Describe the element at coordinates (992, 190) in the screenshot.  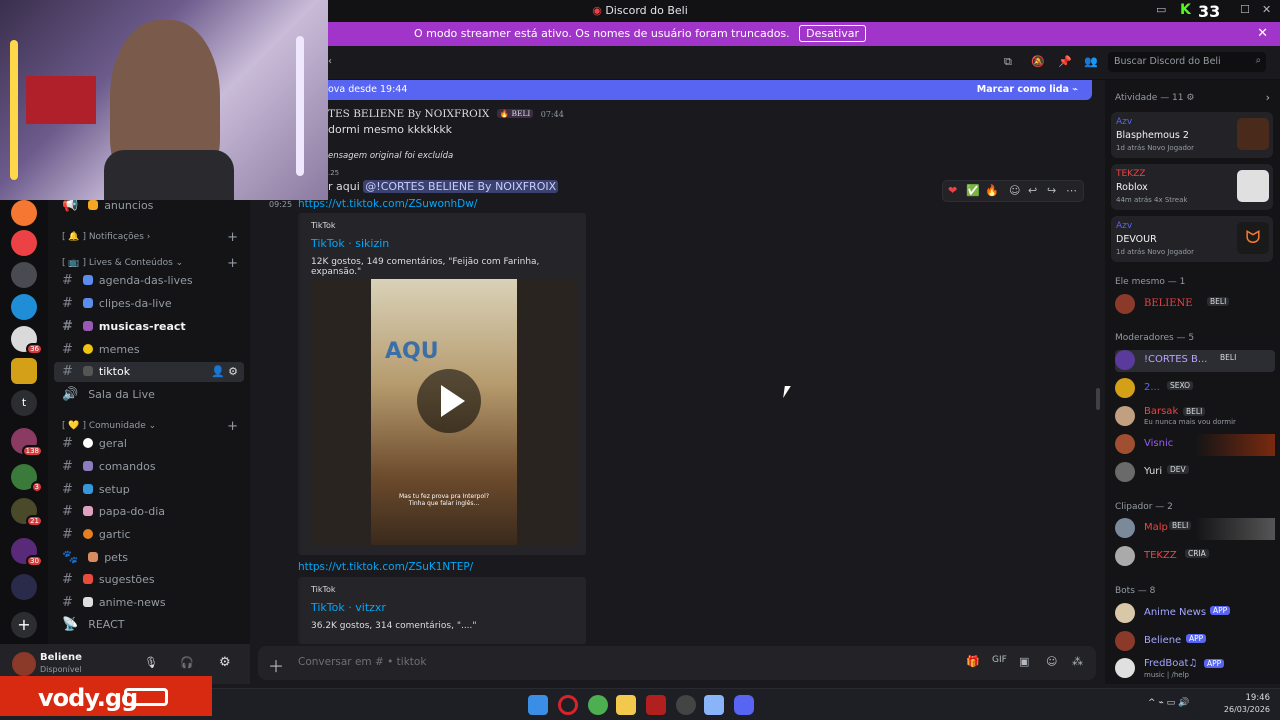
I see `fire-reaction-icon: 🔥` at that location.